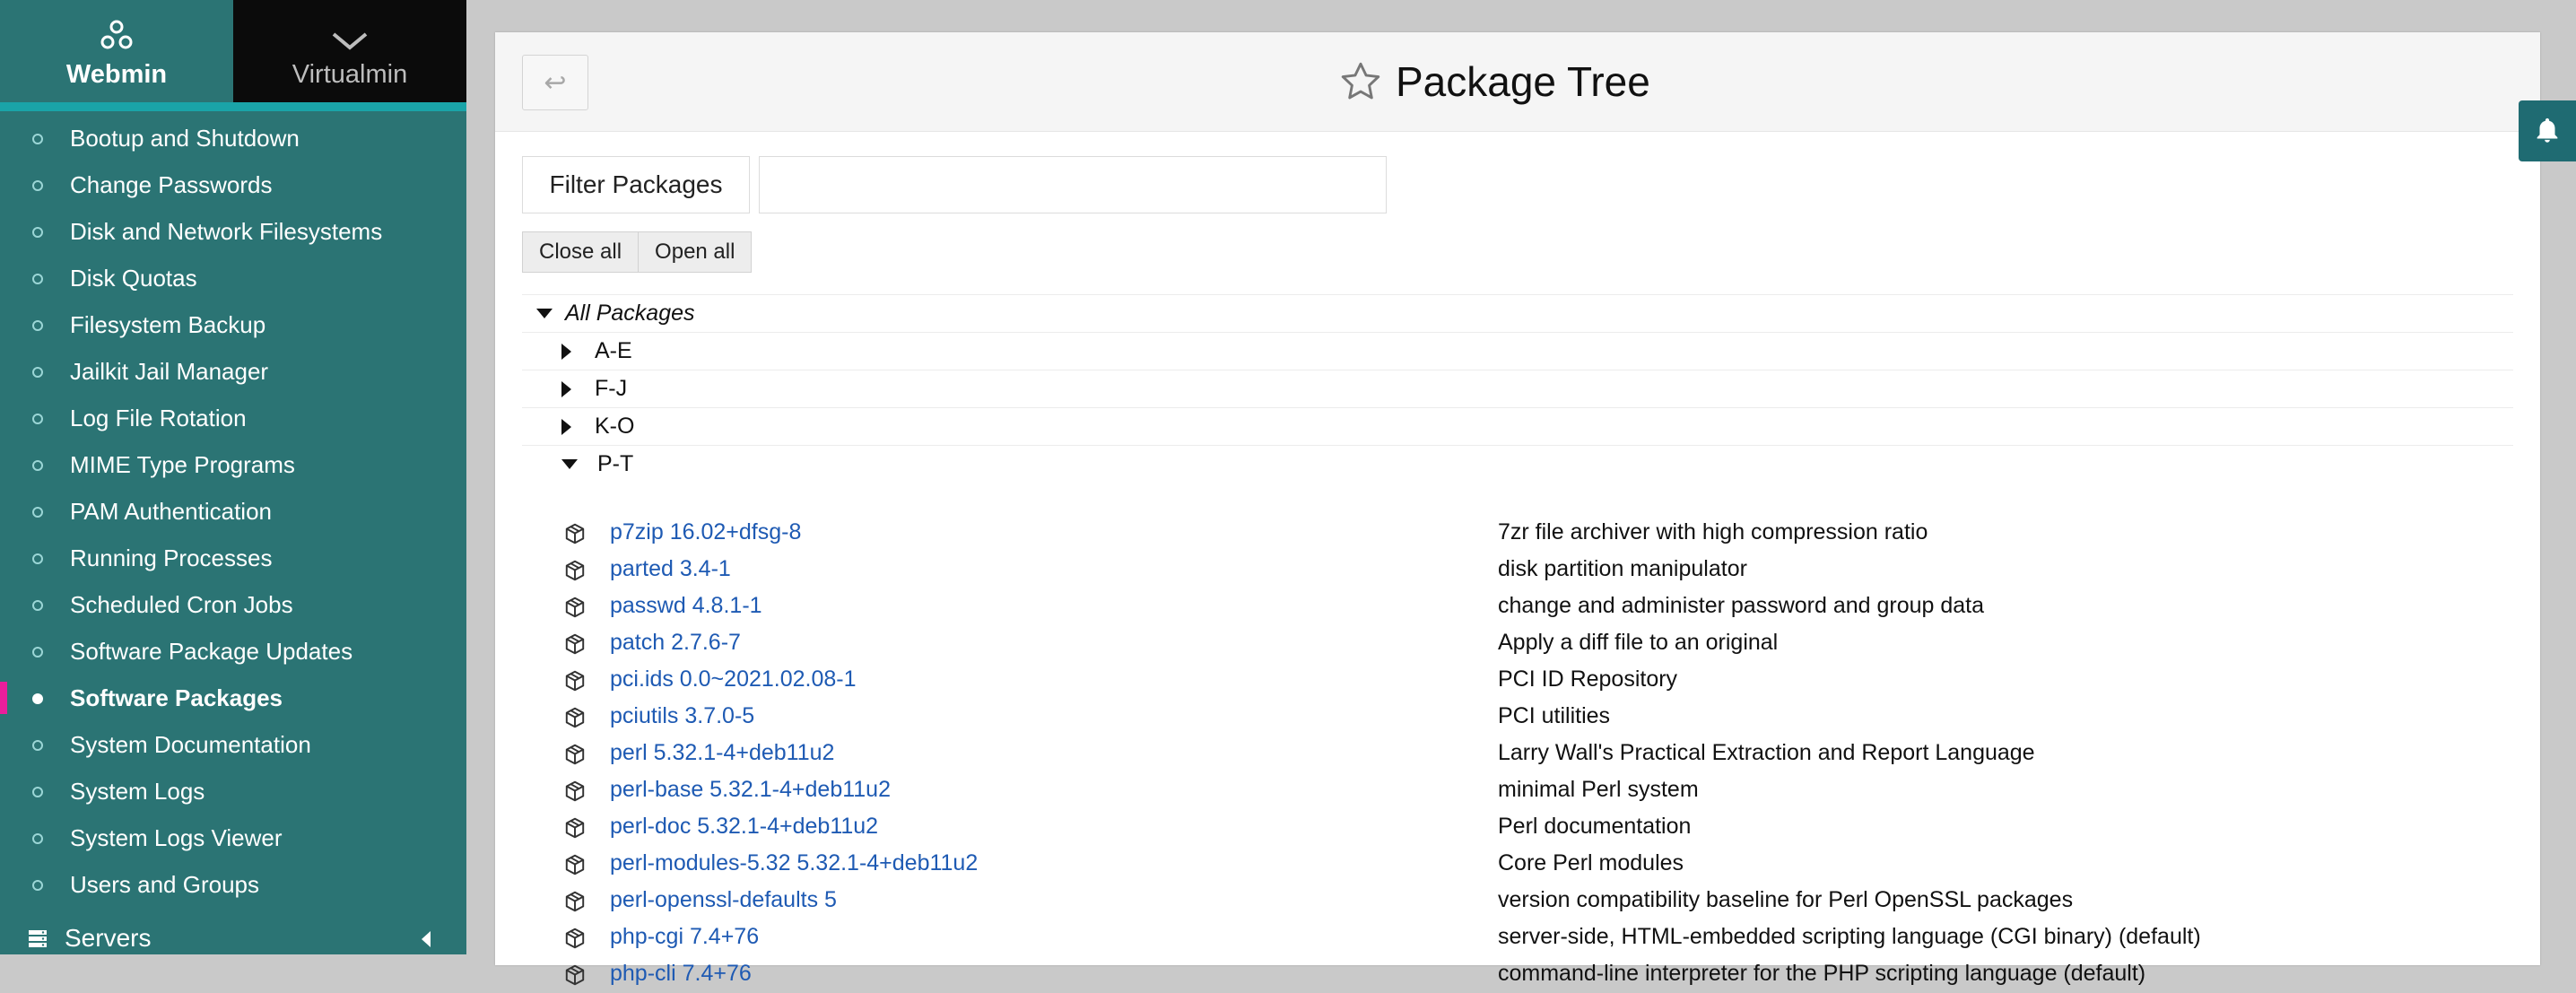 The image size is (2576, 993). Describe the element at coordinates (233, 138) in the screenshot. I see `sidebar-item: Bootup and Shutdown` at that location.